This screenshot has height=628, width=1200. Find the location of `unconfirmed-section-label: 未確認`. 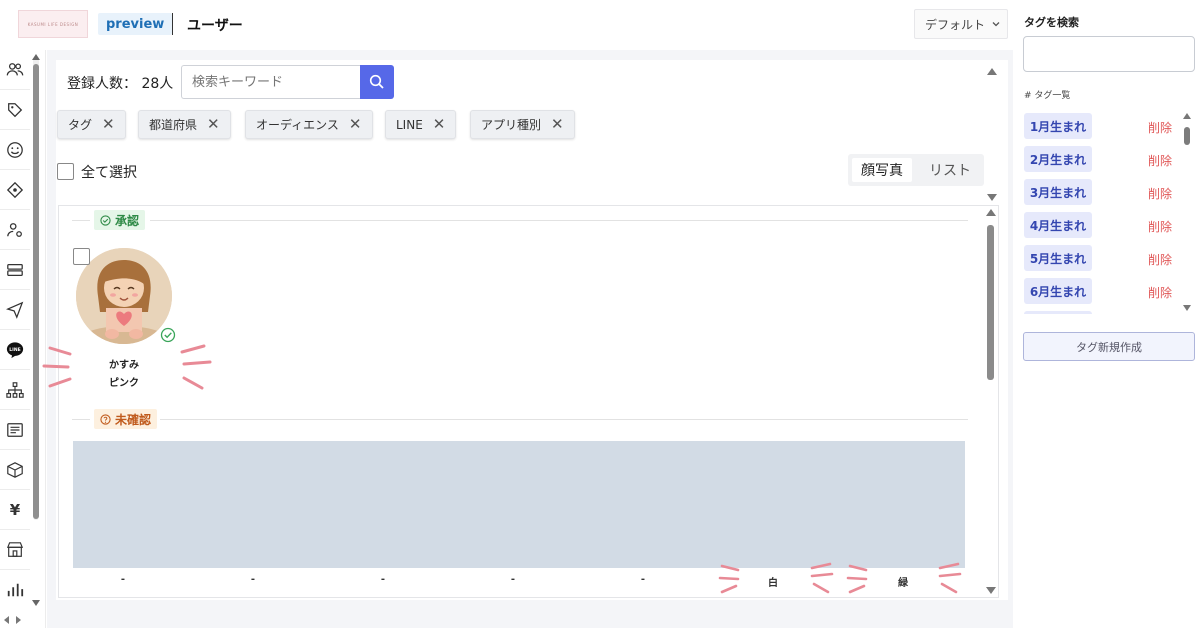

unconfirmed-section-label: 未確認 is located at coordinates (133, 419).